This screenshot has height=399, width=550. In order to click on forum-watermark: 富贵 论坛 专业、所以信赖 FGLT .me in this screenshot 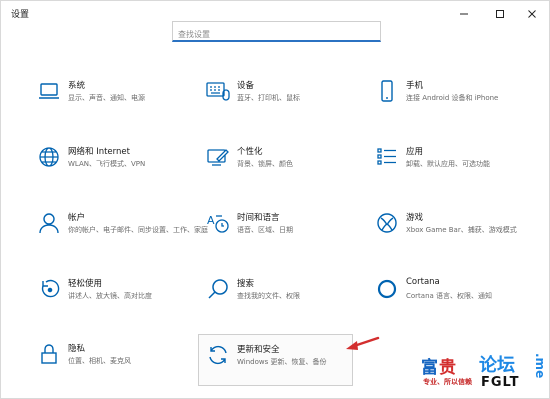, I will do `click(485, 376)`.